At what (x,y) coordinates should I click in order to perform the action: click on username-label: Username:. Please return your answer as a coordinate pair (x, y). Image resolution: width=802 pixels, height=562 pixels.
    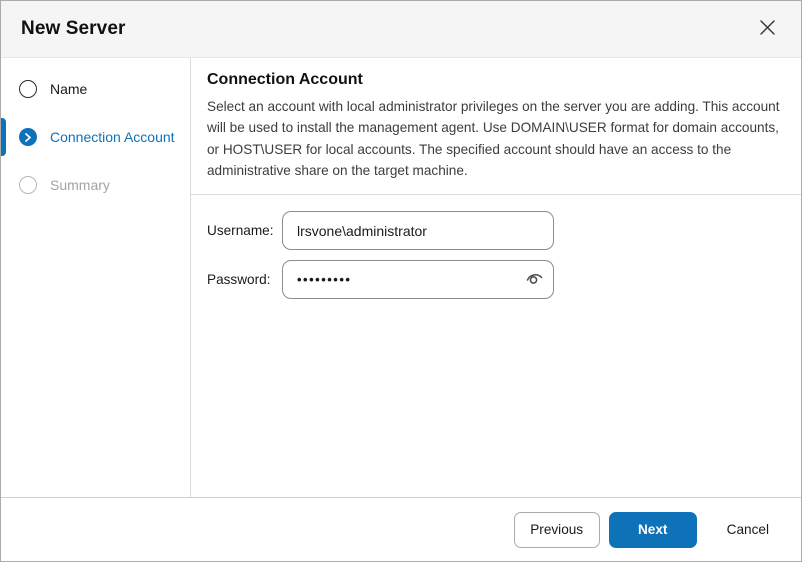
    Looking at the image, I should click on (240, 230).